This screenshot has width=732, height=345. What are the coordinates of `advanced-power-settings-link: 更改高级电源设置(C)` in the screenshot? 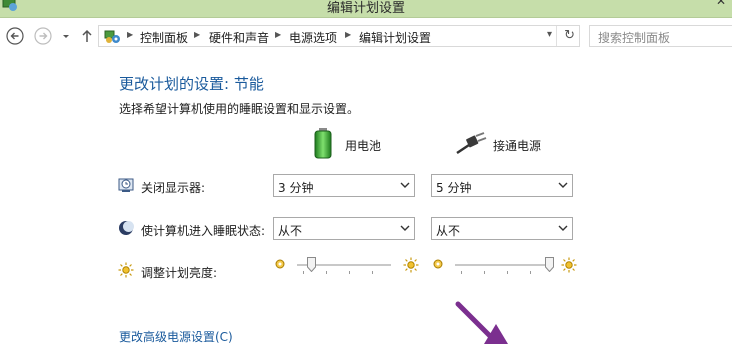 It's located at (176, 336).